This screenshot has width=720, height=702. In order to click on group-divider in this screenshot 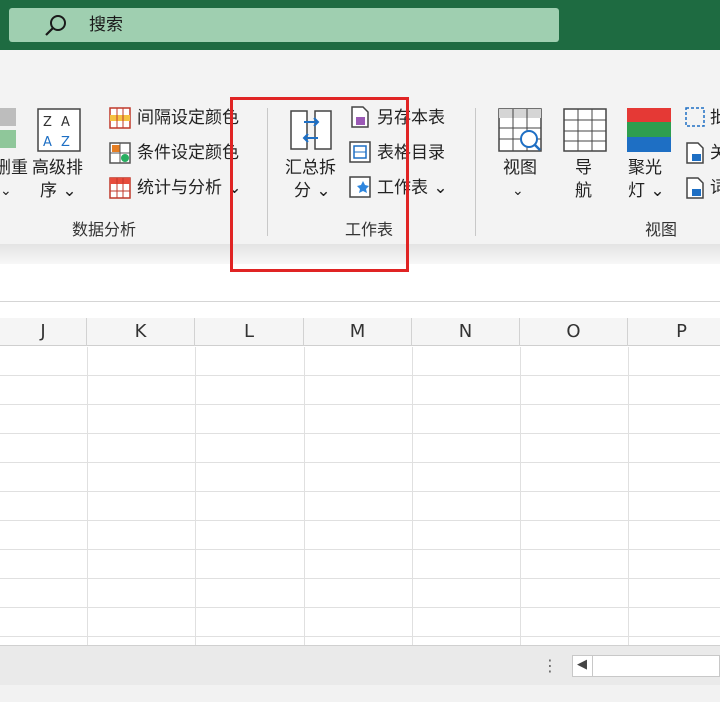, I will do `click(475, 172)`.